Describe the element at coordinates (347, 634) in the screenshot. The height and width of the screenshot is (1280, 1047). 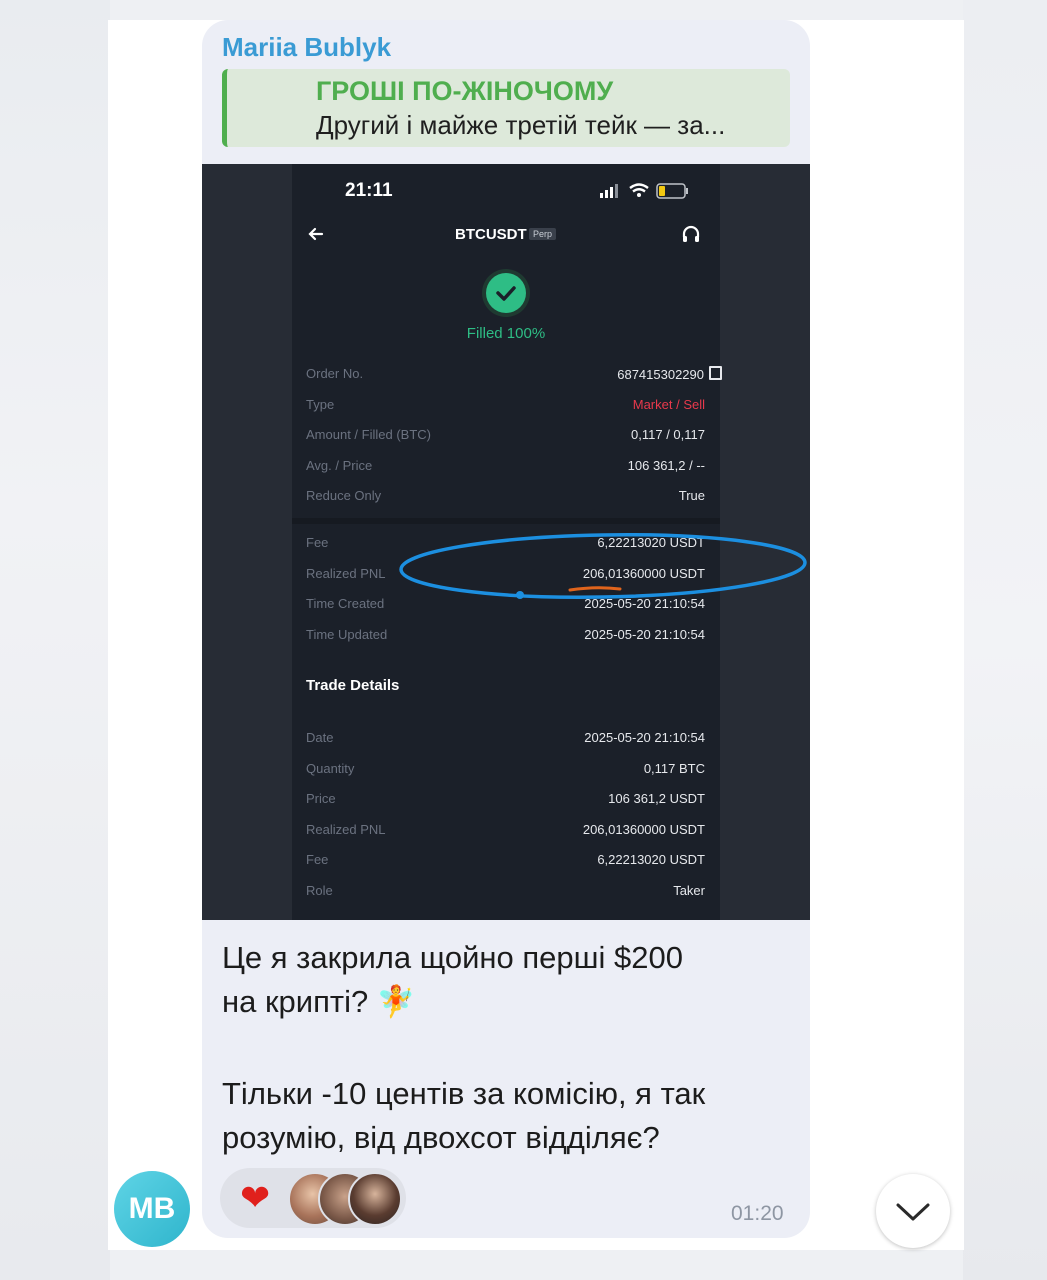
I see `row-label: Time Updated` at that location.